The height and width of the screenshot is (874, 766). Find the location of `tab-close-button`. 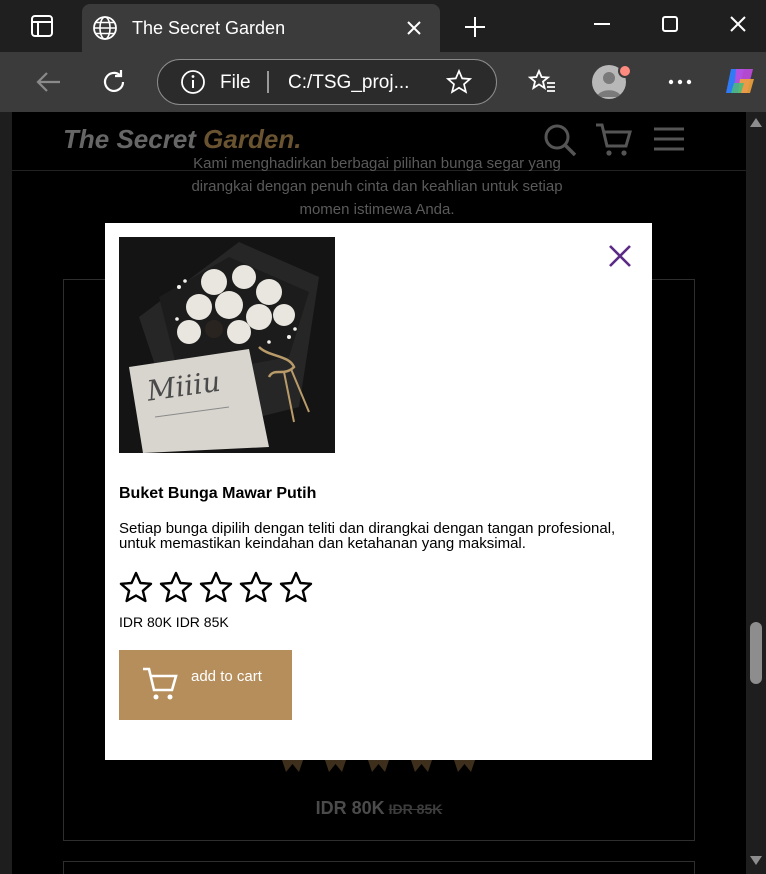

tab-close-button is located at coordinates (414, 28).